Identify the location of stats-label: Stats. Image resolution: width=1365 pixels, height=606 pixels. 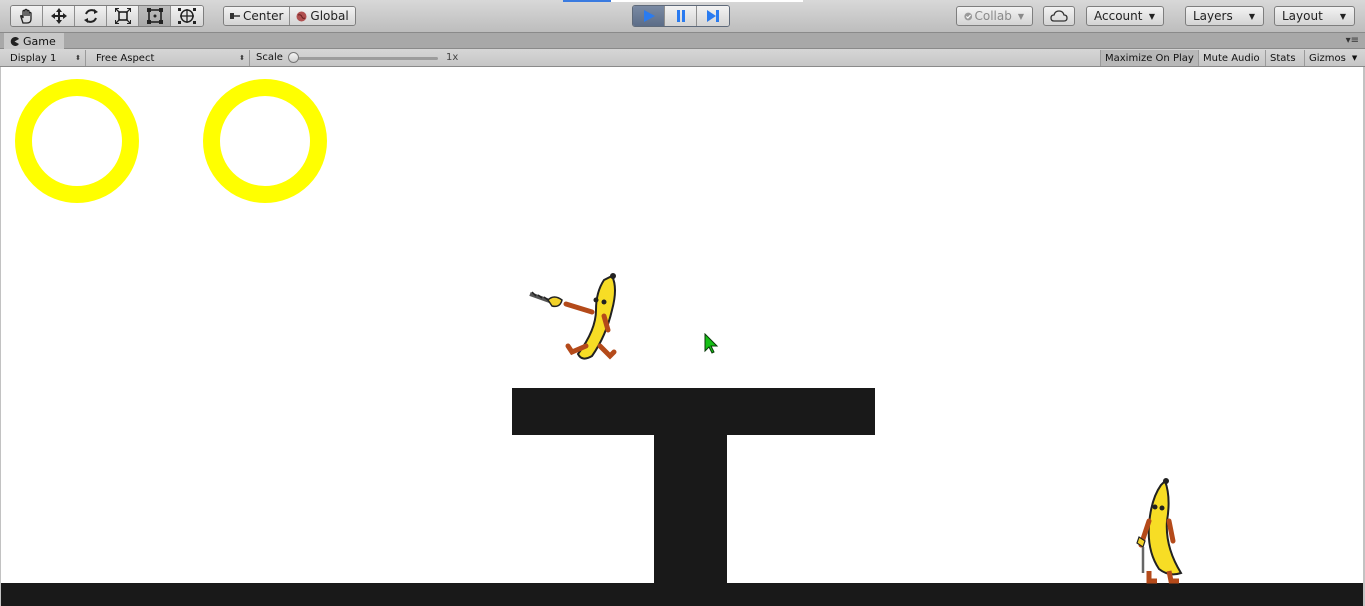
(1283, 58).